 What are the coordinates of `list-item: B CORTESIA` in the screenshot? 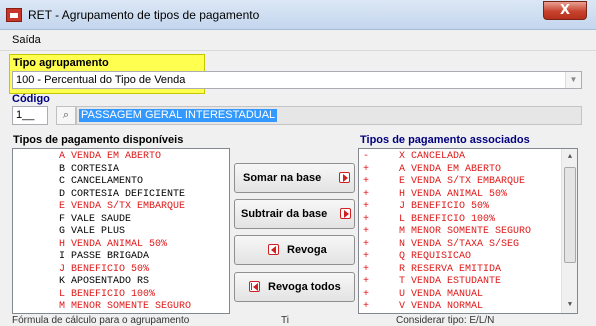 It's located at (121, 170).